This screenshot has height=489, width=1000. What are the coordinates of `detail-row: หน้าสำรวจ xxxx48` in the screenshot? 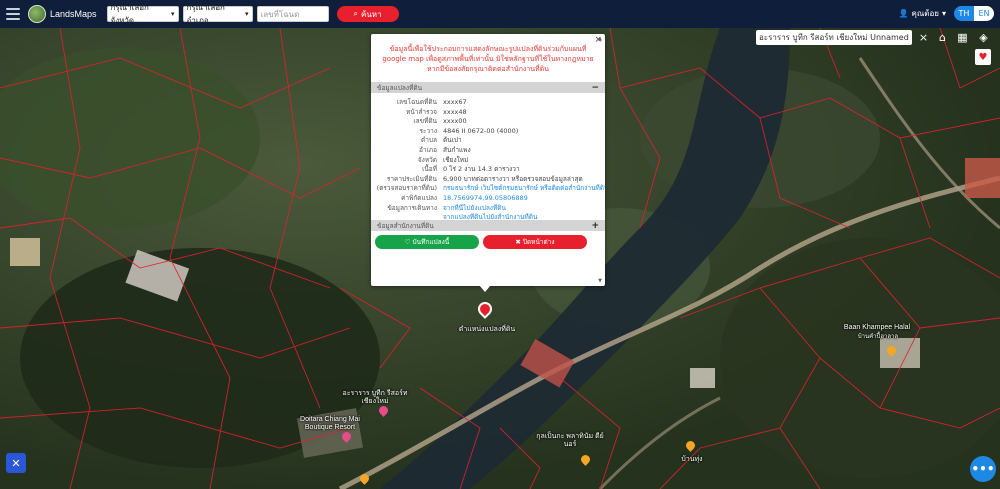 It's located at (488, 113).